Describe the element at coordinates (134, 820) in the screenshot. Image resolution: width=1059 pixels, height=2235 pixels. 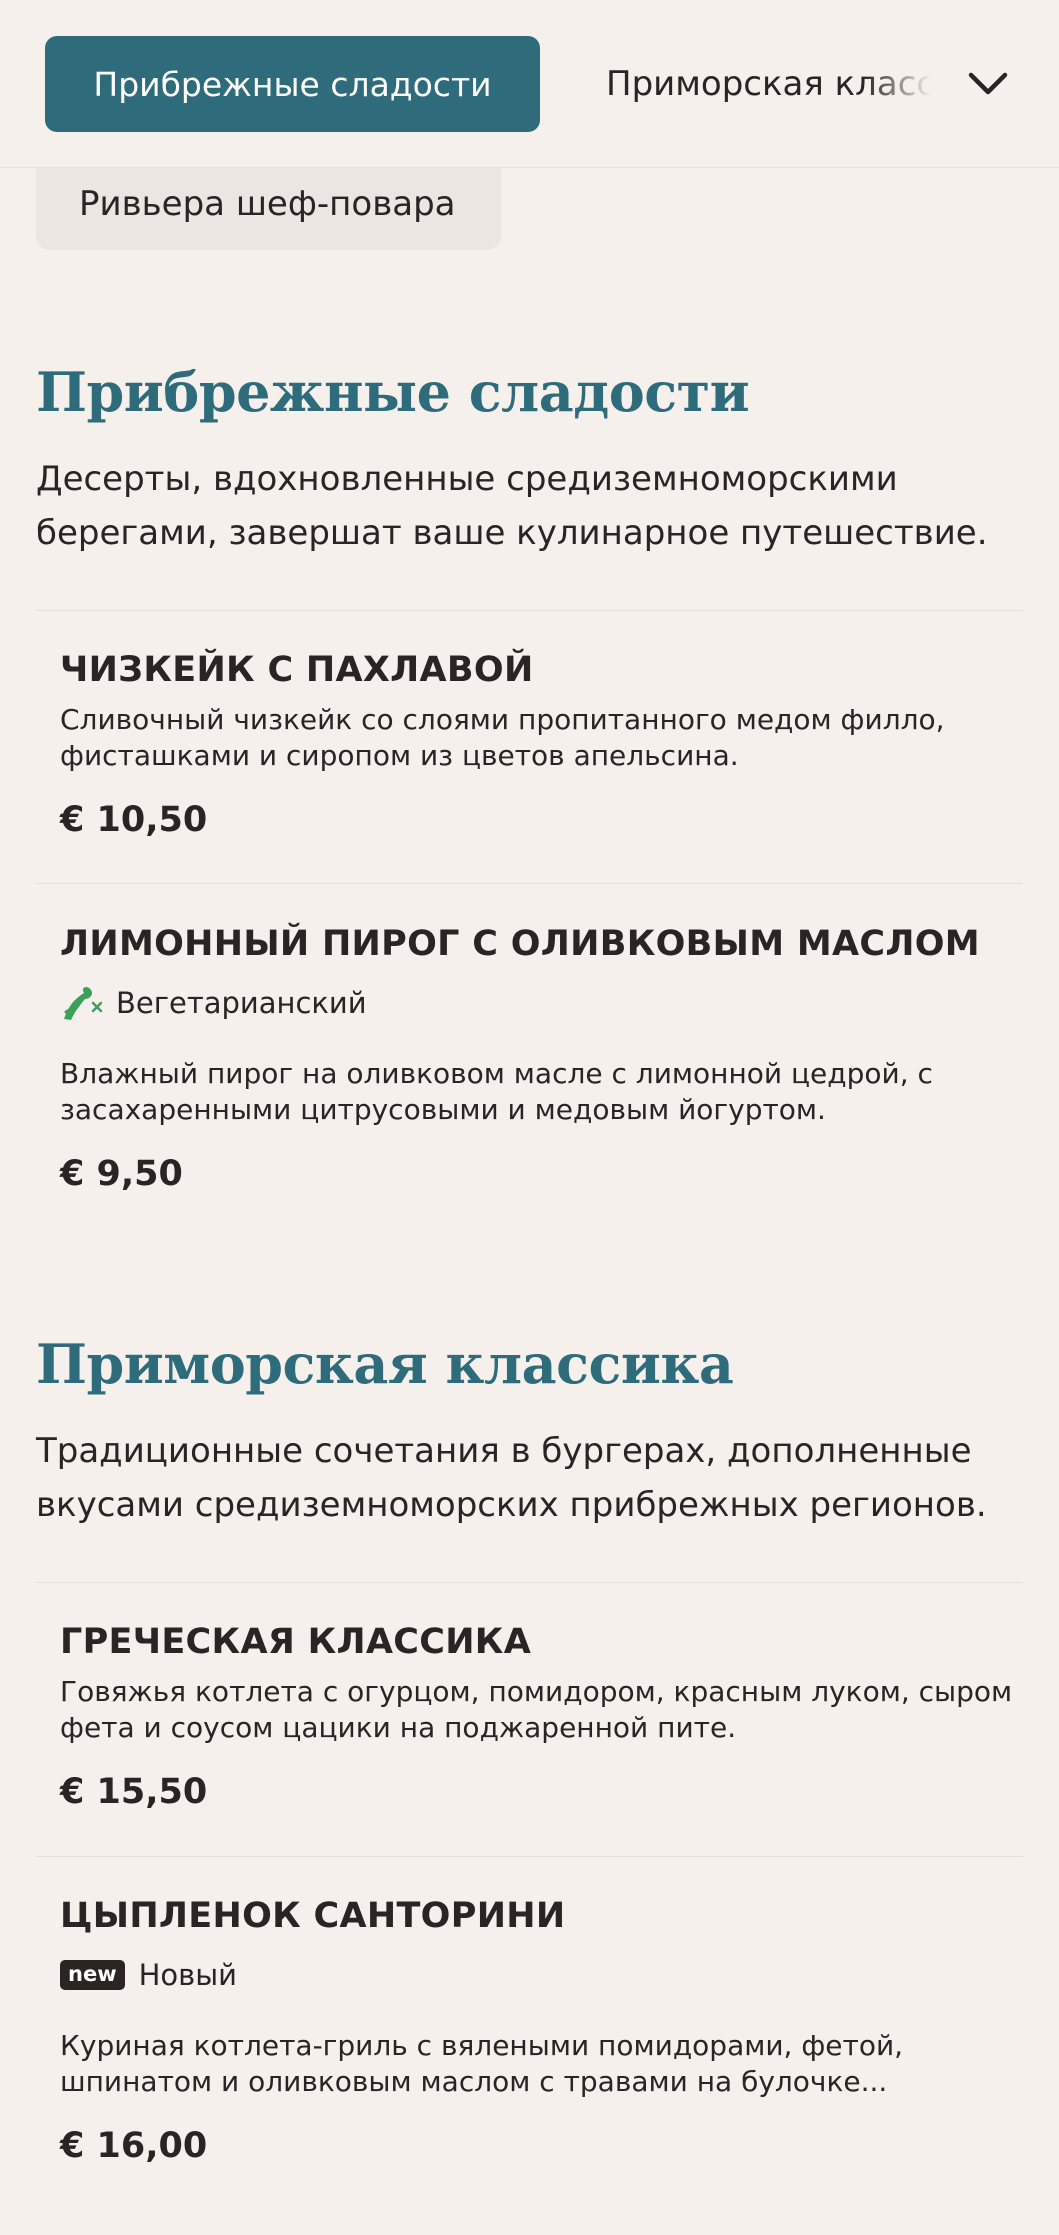
I see `item-price: € 10,50` at that location.